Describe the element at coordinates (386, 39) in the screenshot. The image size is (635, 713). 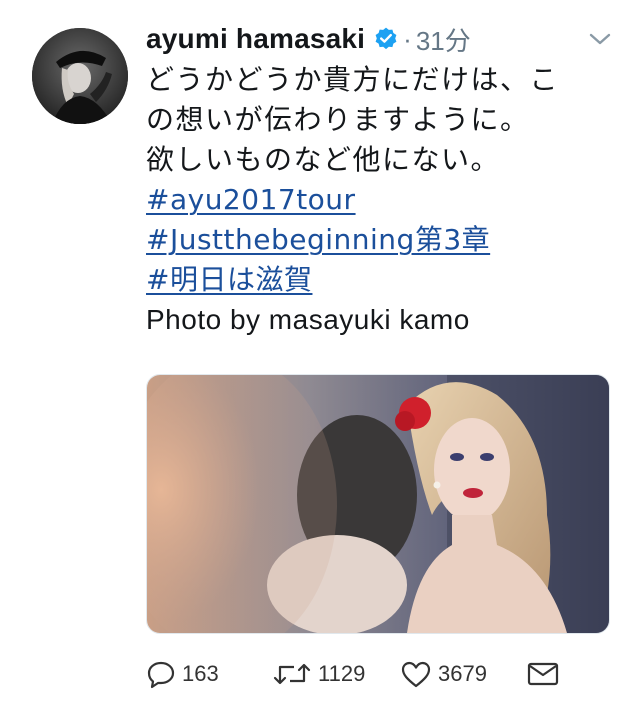
I see `verified-badge-icon` at that location.